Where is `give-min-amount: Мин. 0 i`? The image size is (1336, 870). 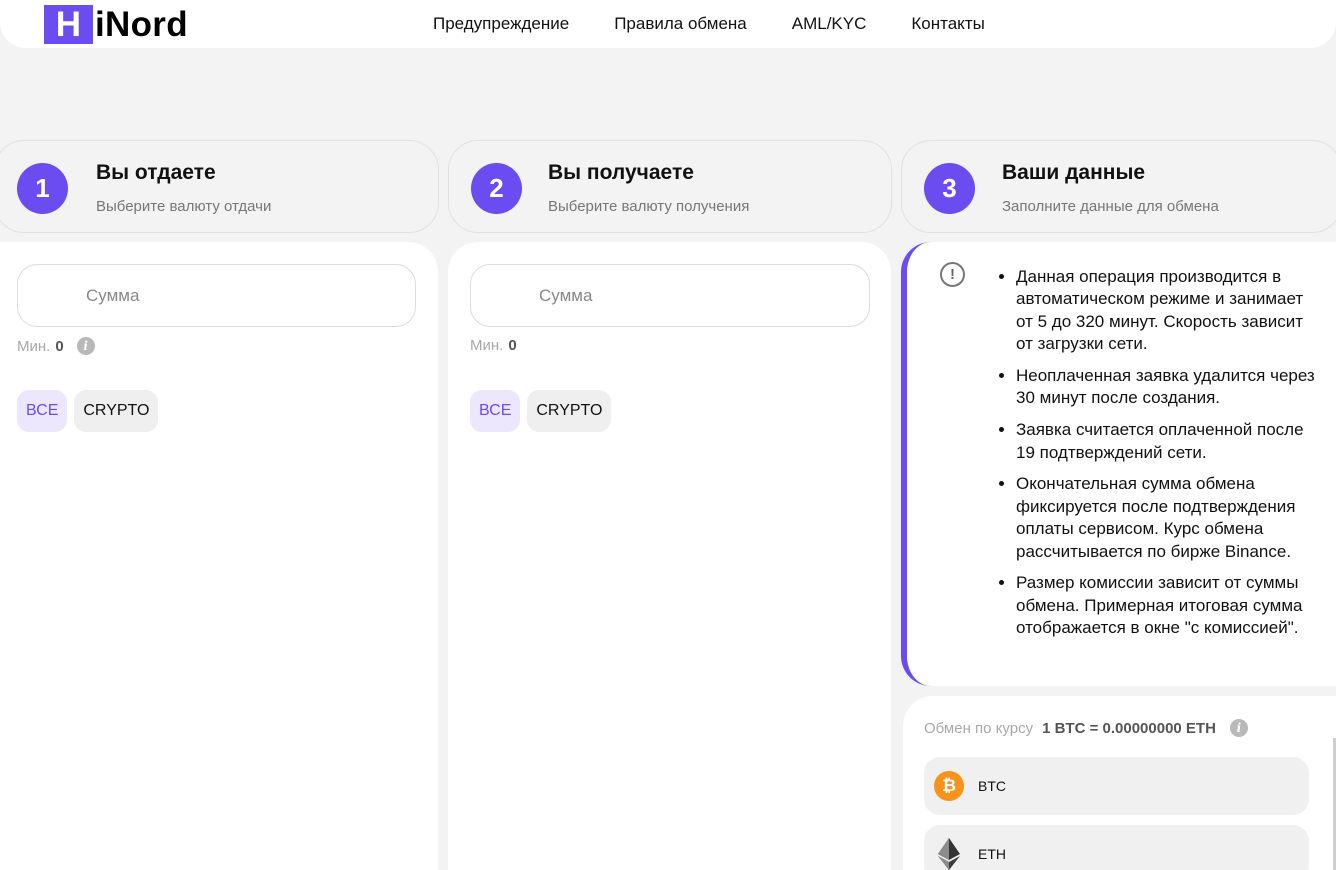
give-min-amount: Мин. 0 i is located at coordinates (56, 346).